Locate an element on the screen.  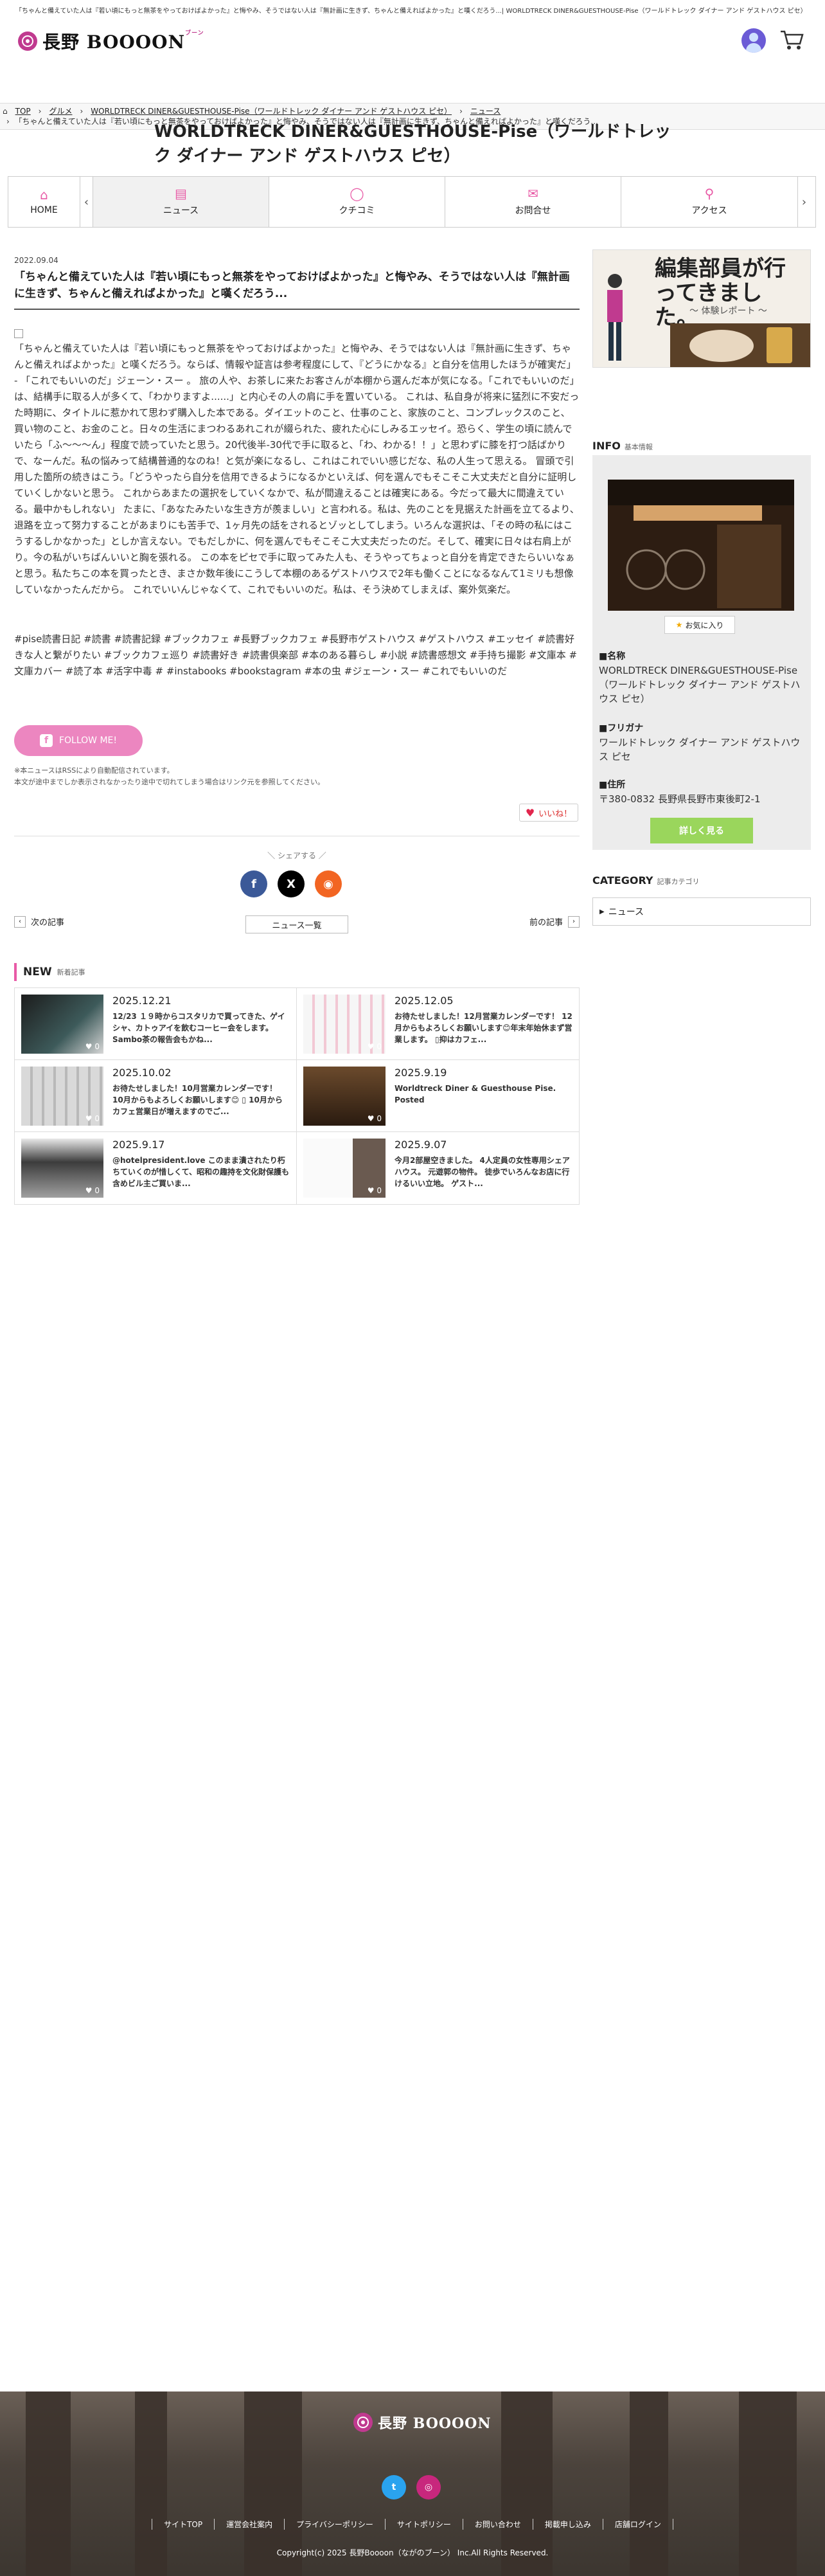
chevron-right-icon: › is located at coordinates (574, 921).